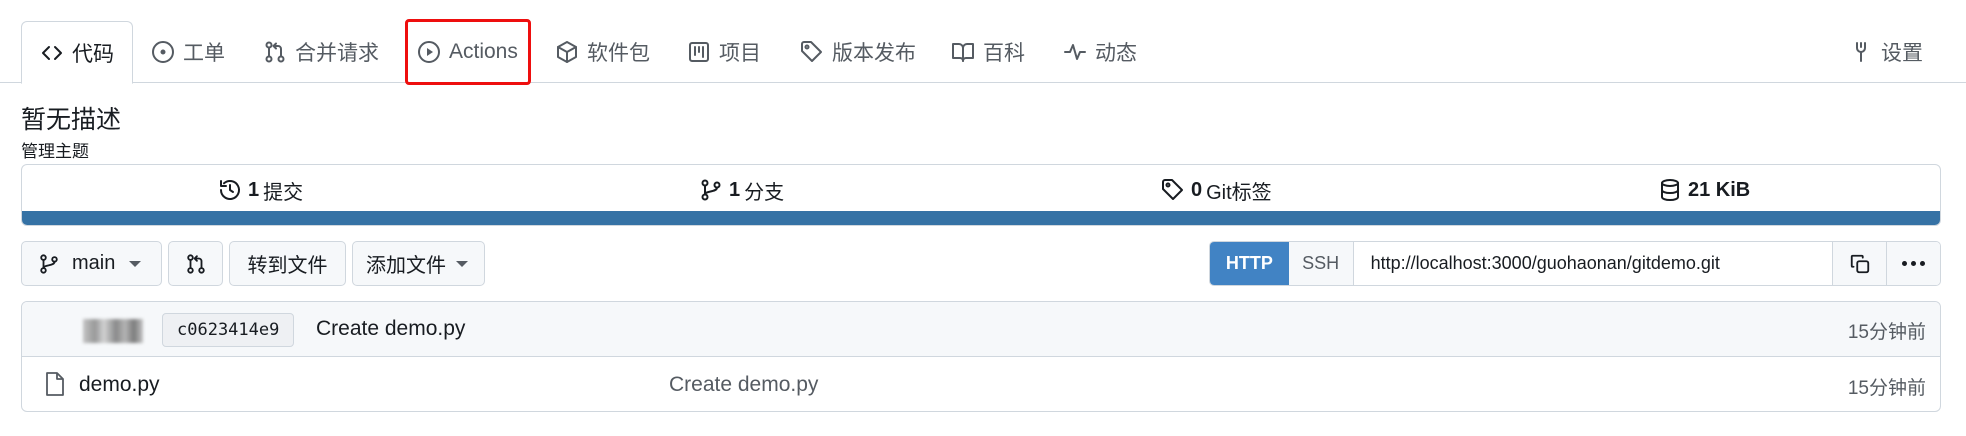 The width and height of the screenshot is (1966, 436). I want to click on pulse-icon, so click(1075, 52).